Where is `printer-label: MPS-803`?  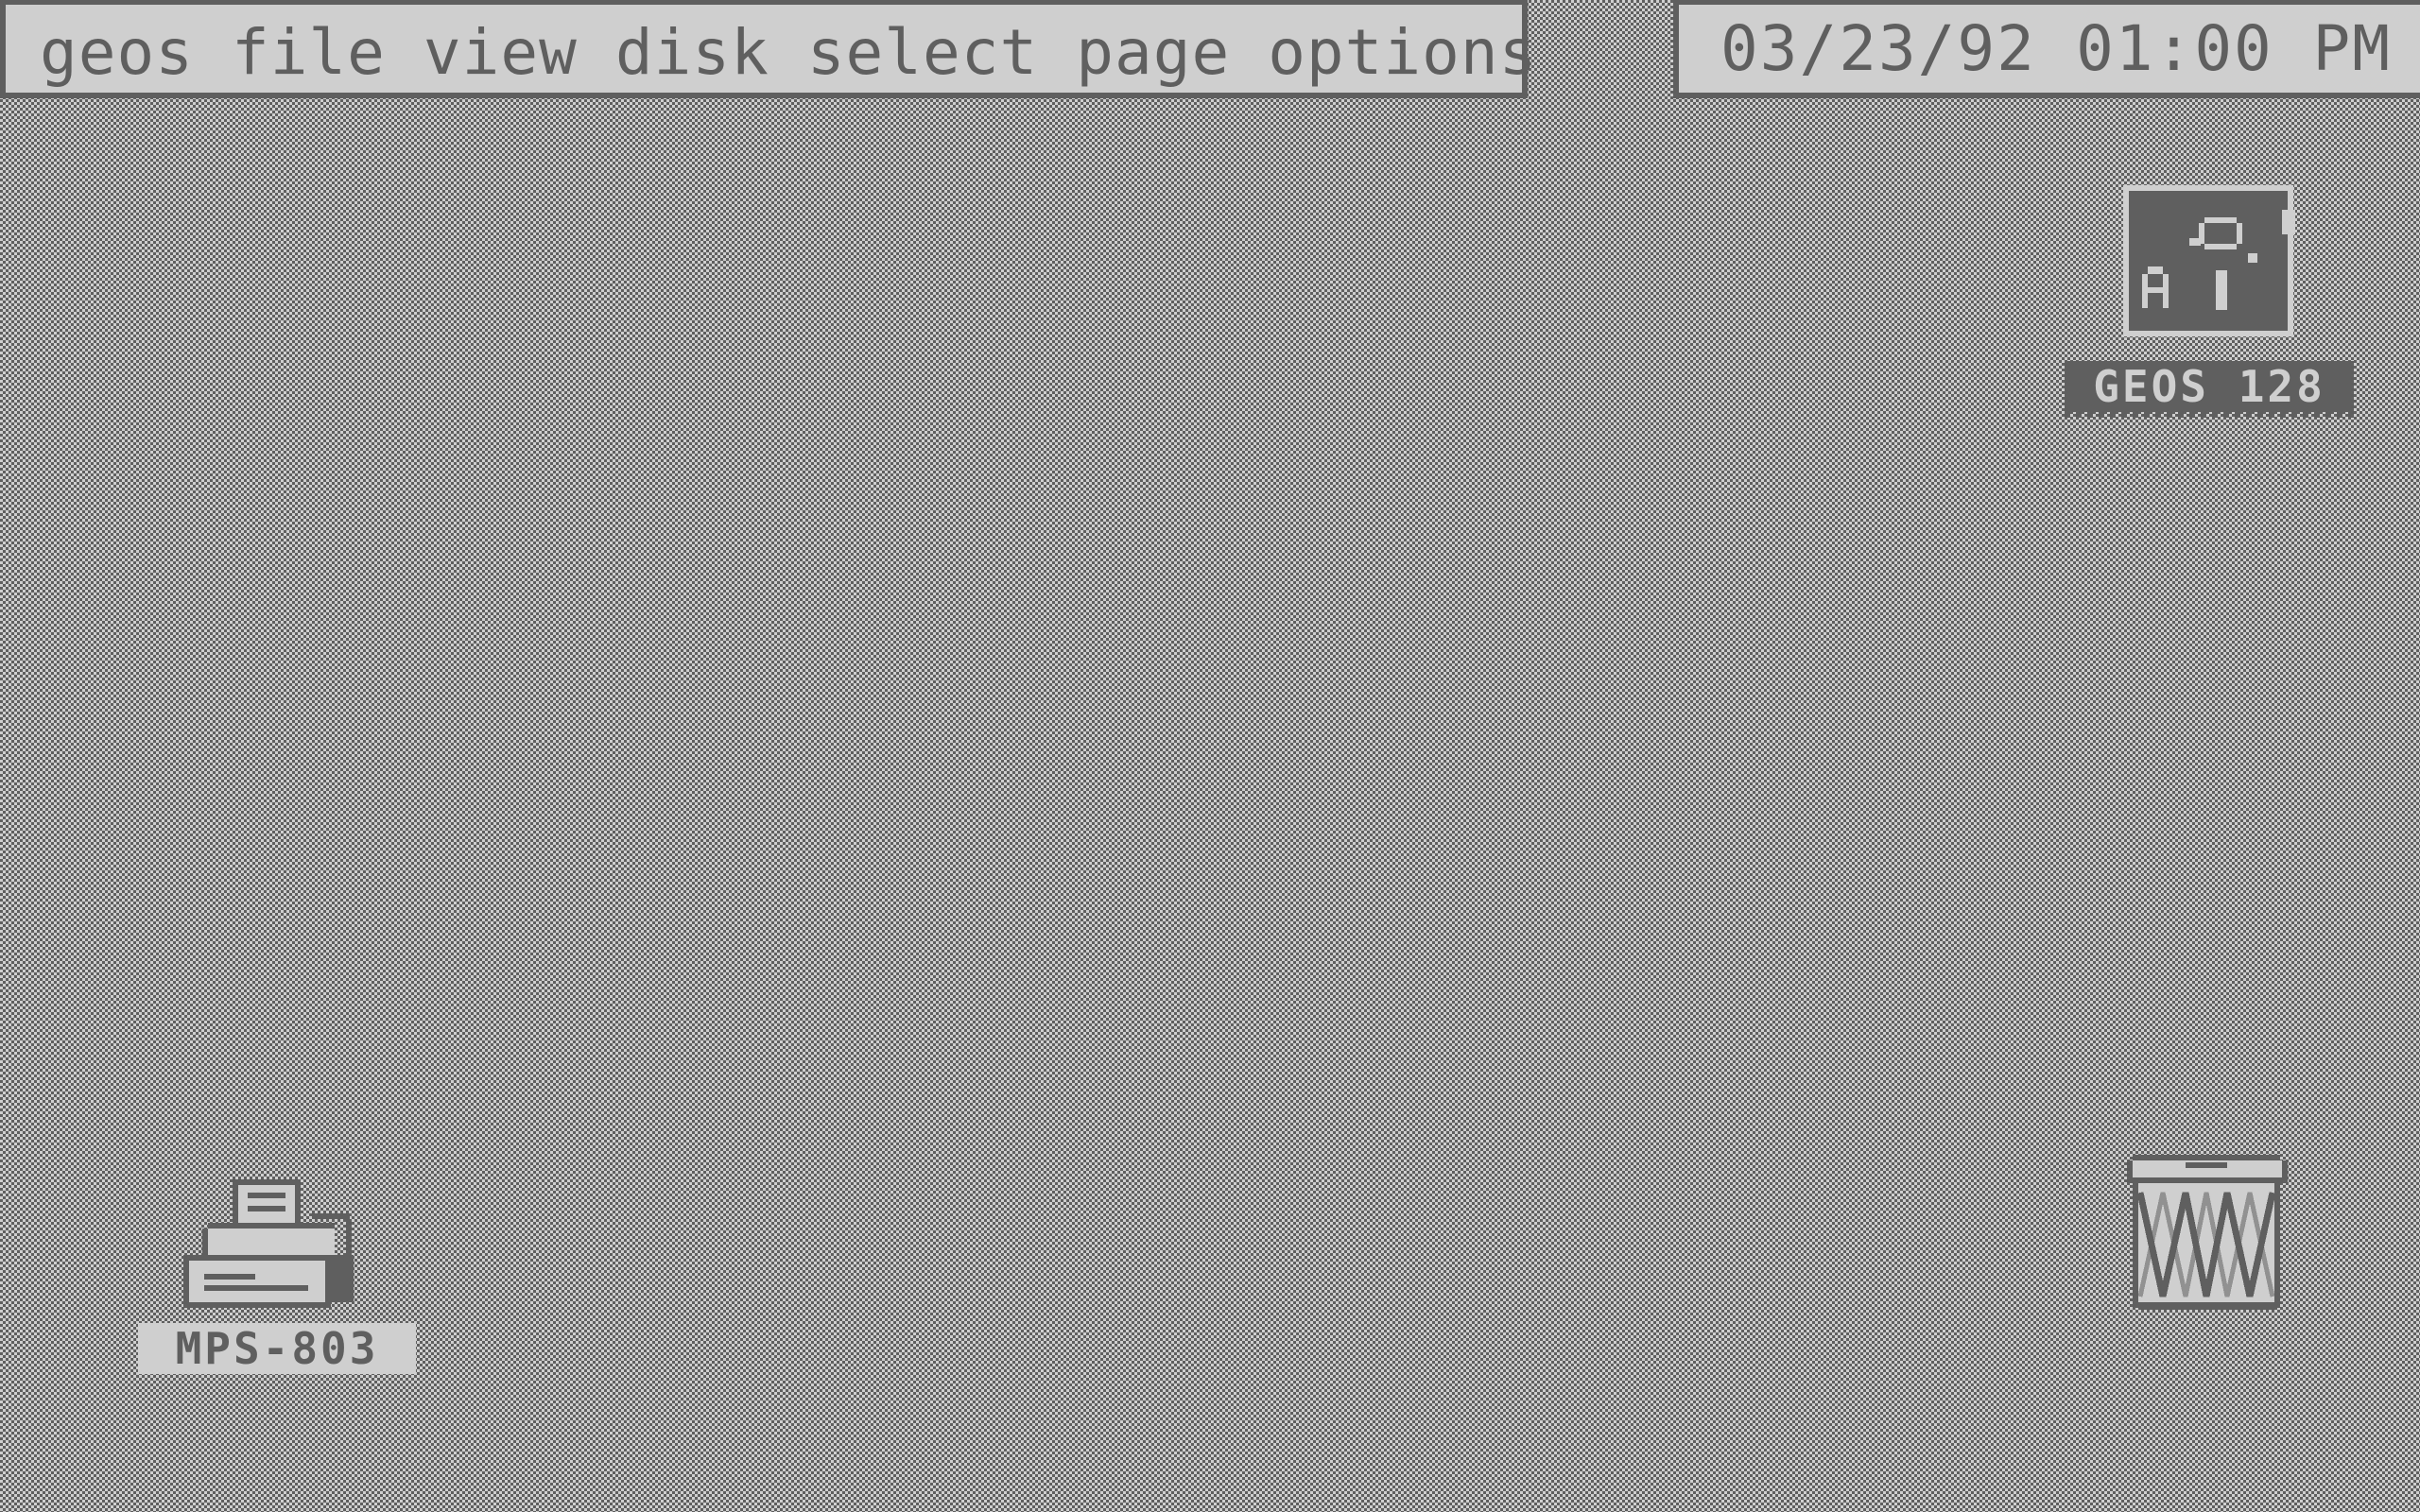
printer-label: MPS-803 is located at coordinates (277, 1348).